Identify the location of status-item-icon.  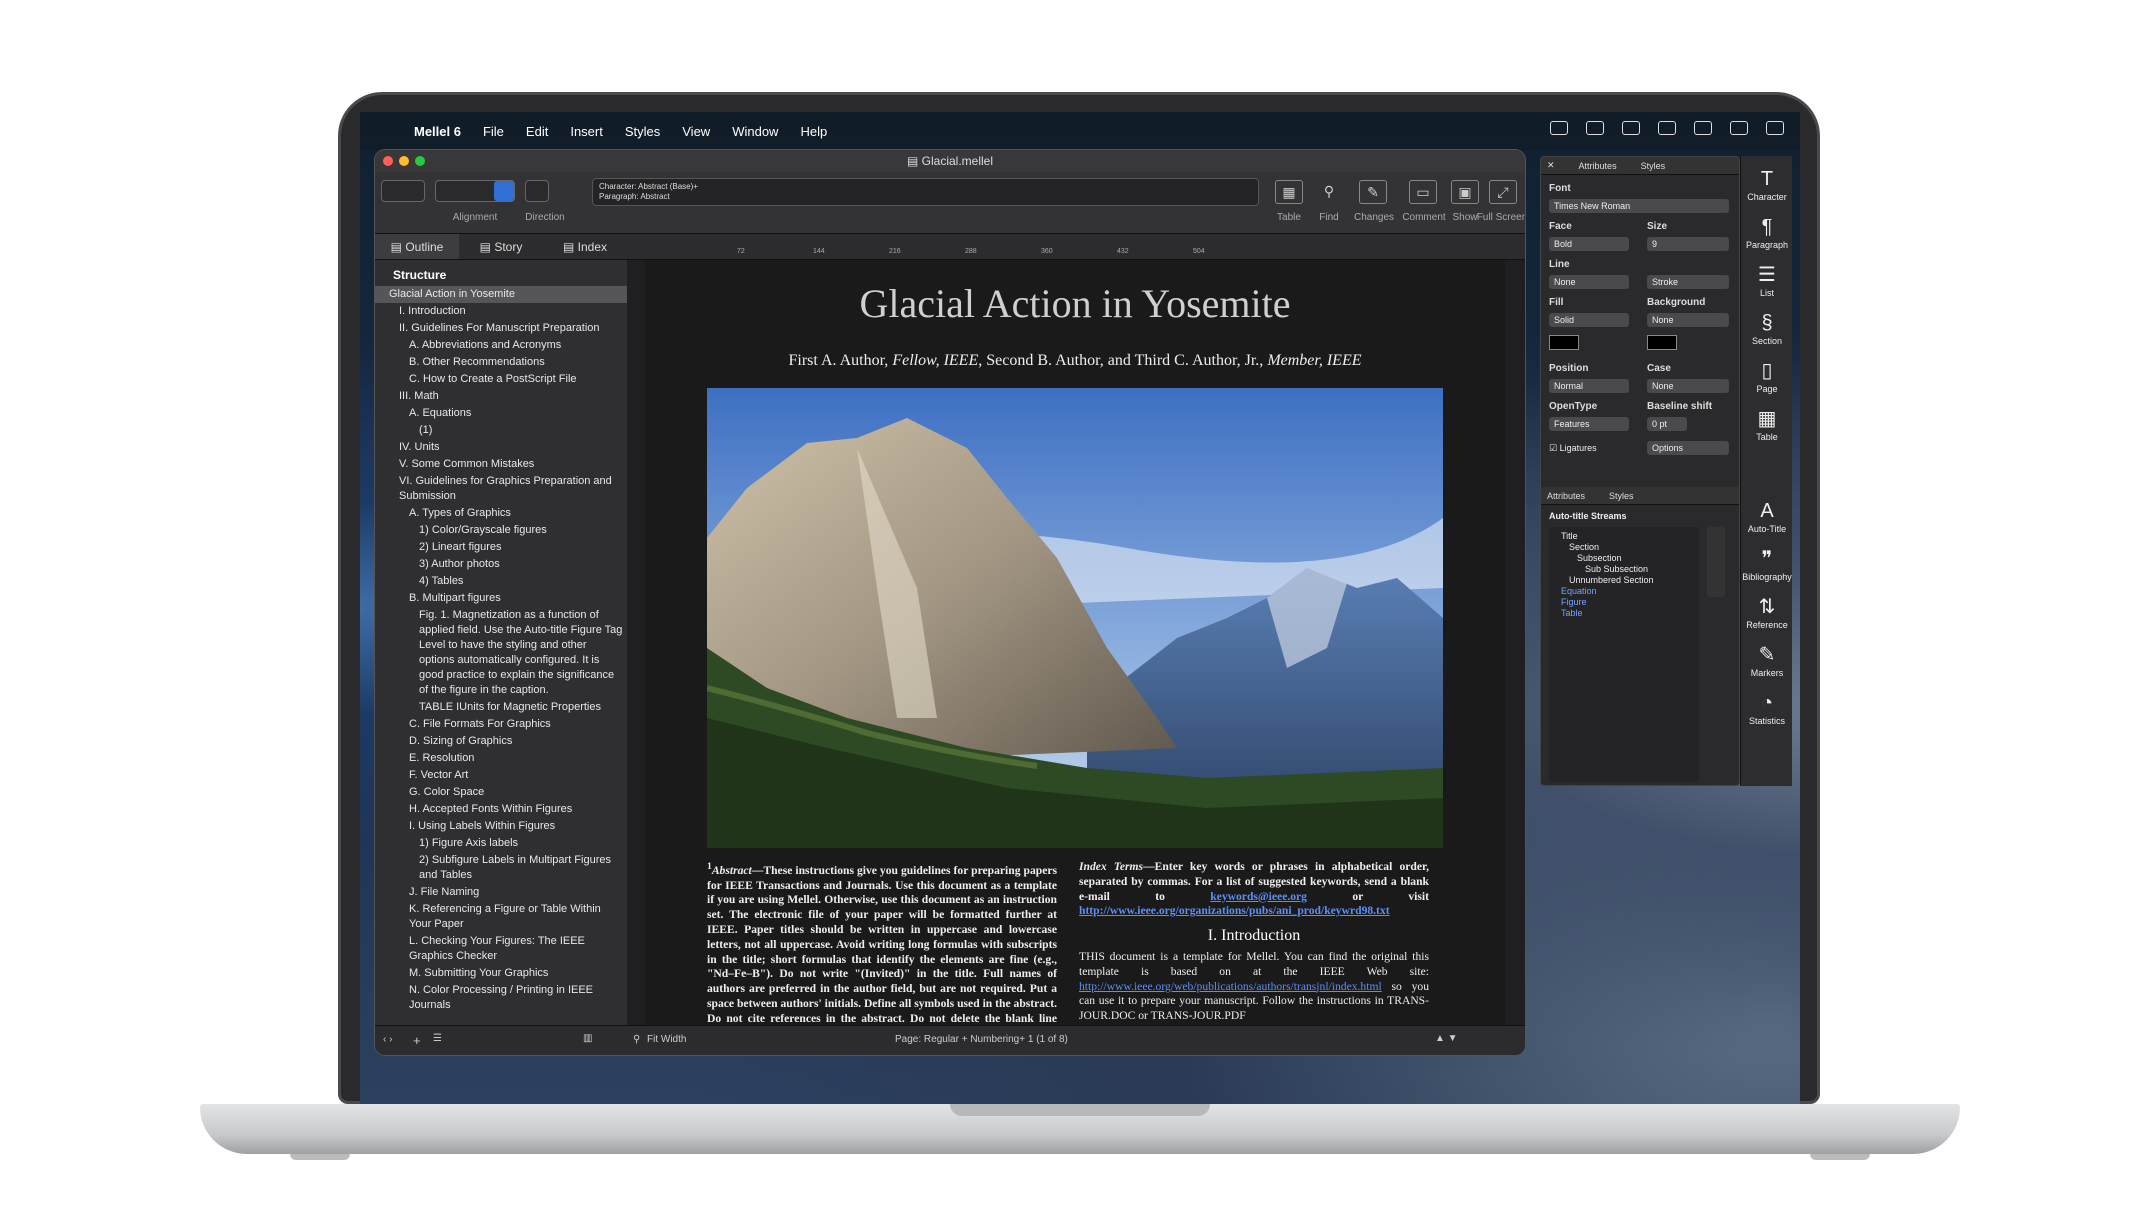
(1559, 128).